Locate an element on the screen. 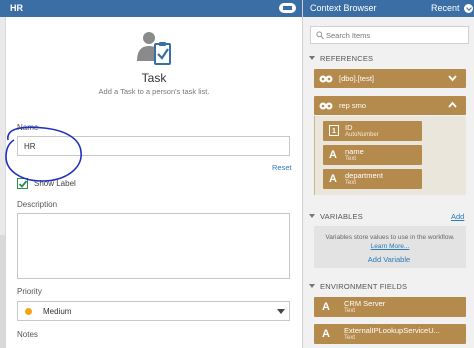  task-panel-header: HR is located at coordinates (151, 8).